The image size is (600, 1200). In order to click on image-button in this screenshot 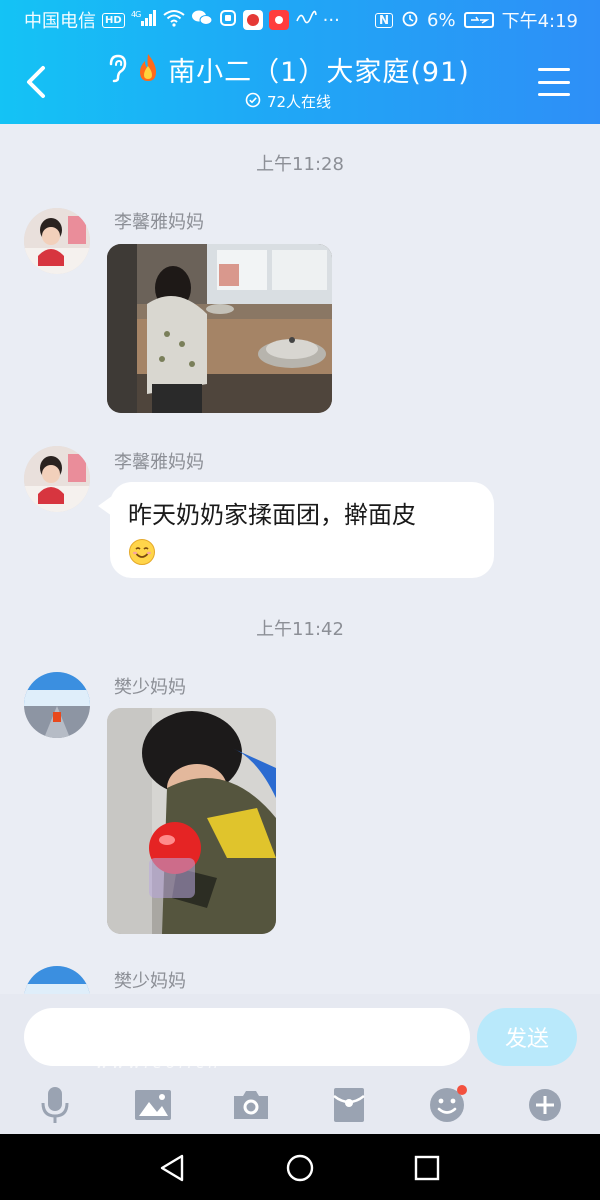, I will do `click(153, 1105)`.